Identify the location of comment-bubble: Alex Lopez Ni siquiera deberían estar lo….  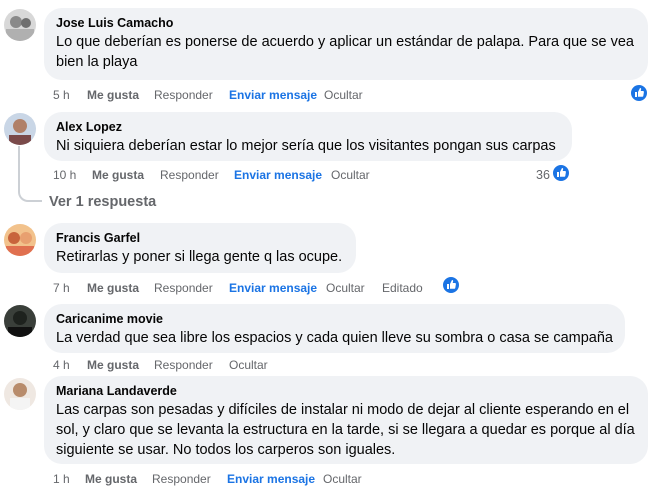
(308, 136).